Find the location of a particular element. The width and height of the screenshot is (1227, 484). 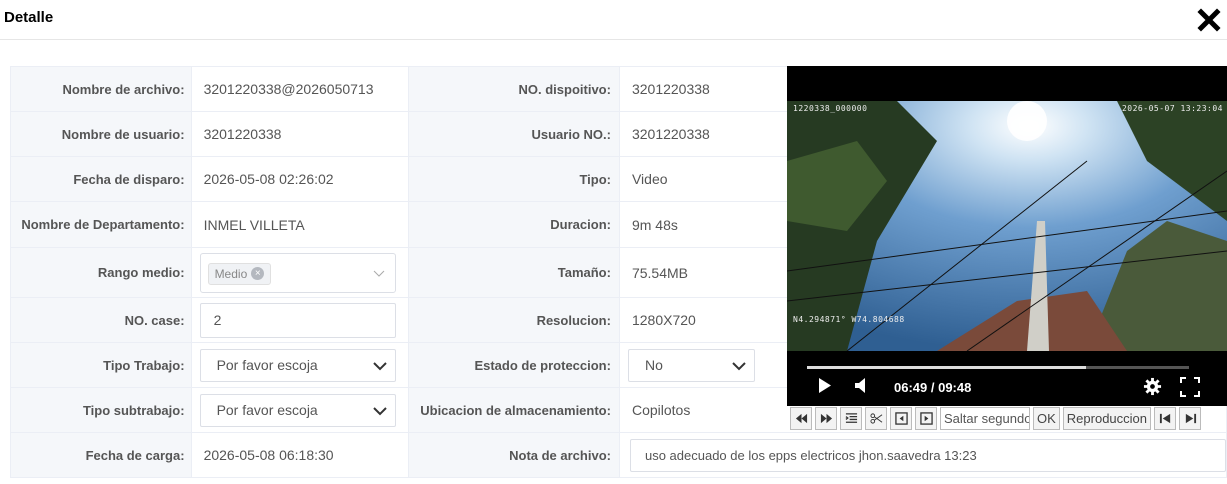

osd-gps: N4.294871° W74.804688 is located at coordinates (849, 319).